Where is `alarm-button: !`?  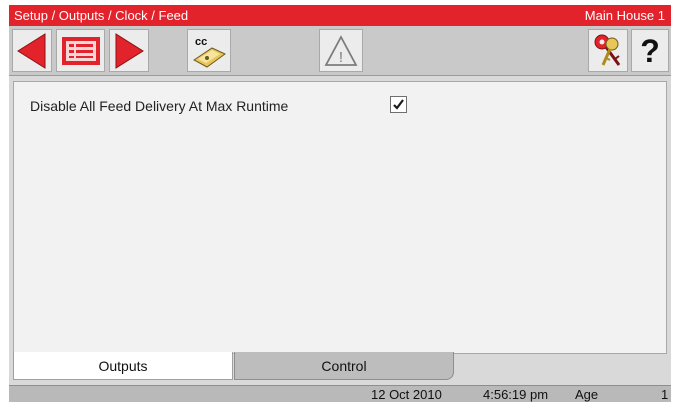 alarm-button: ! is located at coordinates (341, 50).